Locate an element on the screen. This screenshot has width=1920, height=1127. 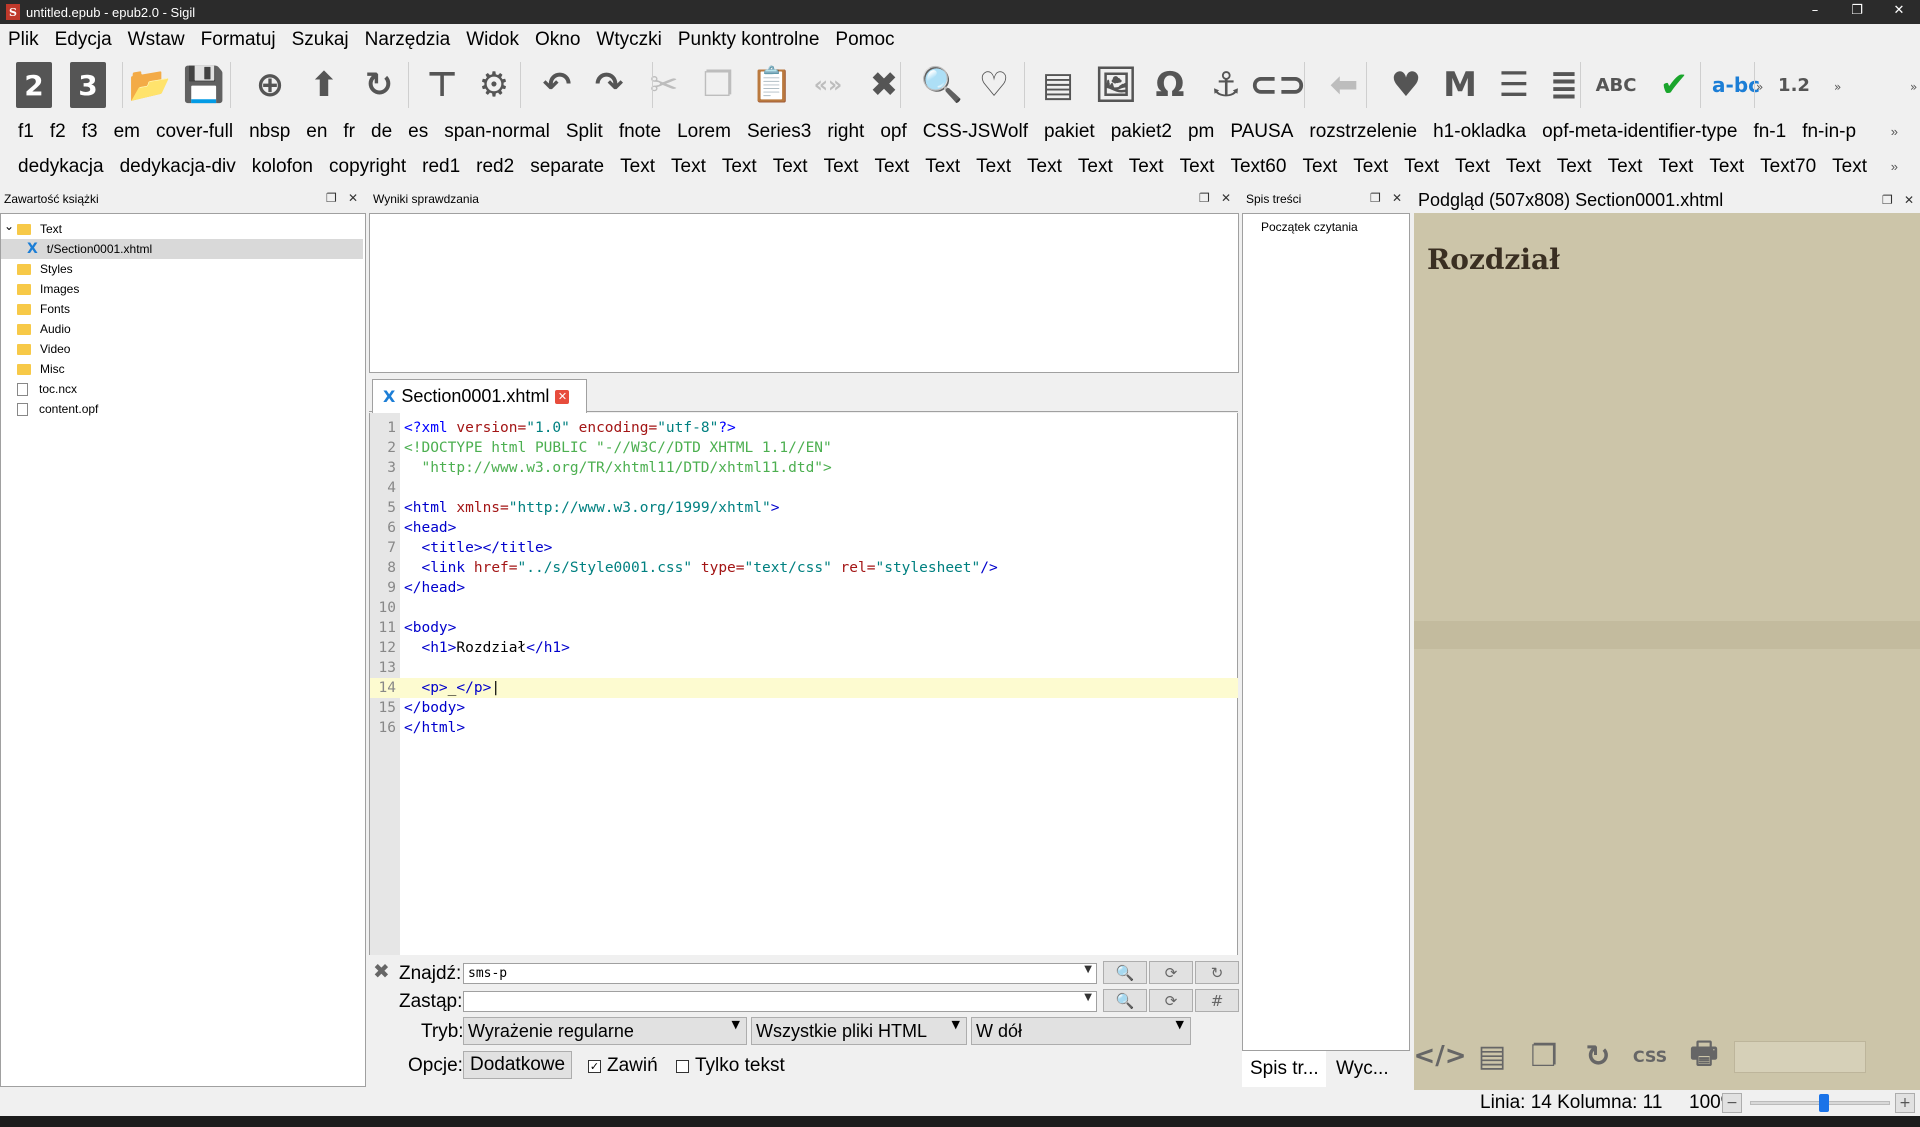
tree-item: Misc is located at coordinates (182, 369).